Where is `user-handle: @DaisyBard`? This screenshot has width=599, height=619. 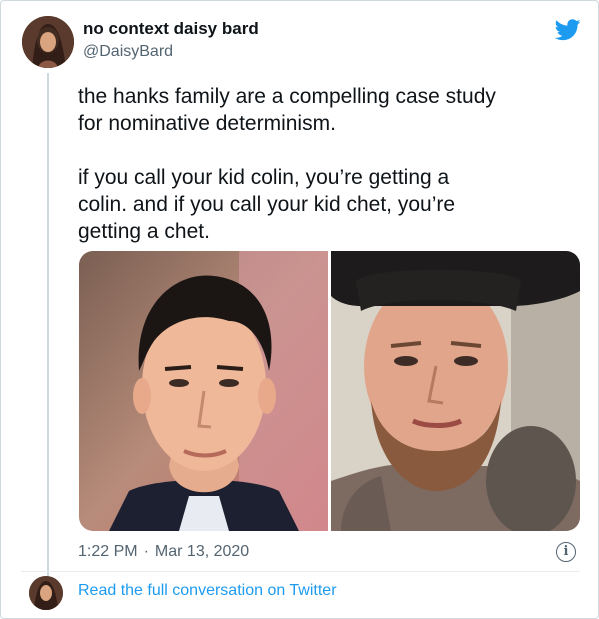 user-handle: @DaisyBard is located at coordinates (128, 52).